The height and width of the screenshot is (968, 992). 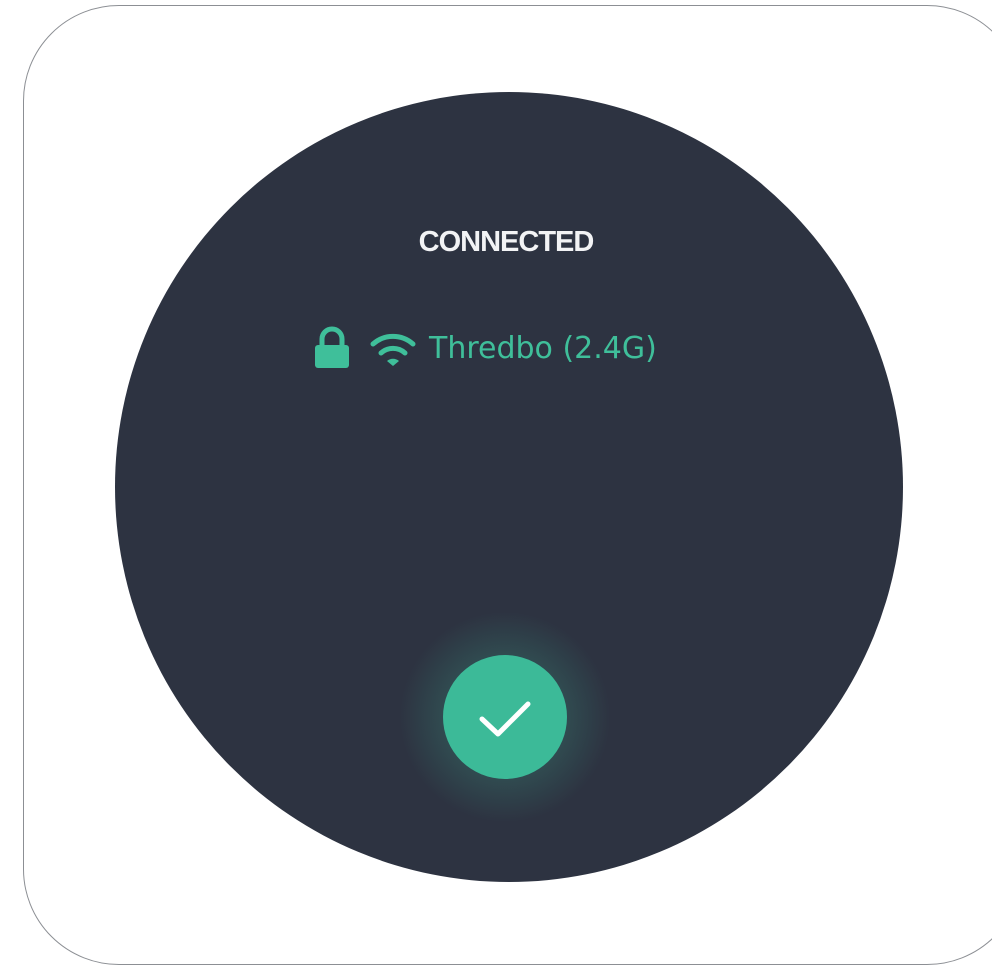 I want to click on connected-check-button, so click(x=505, y=717).